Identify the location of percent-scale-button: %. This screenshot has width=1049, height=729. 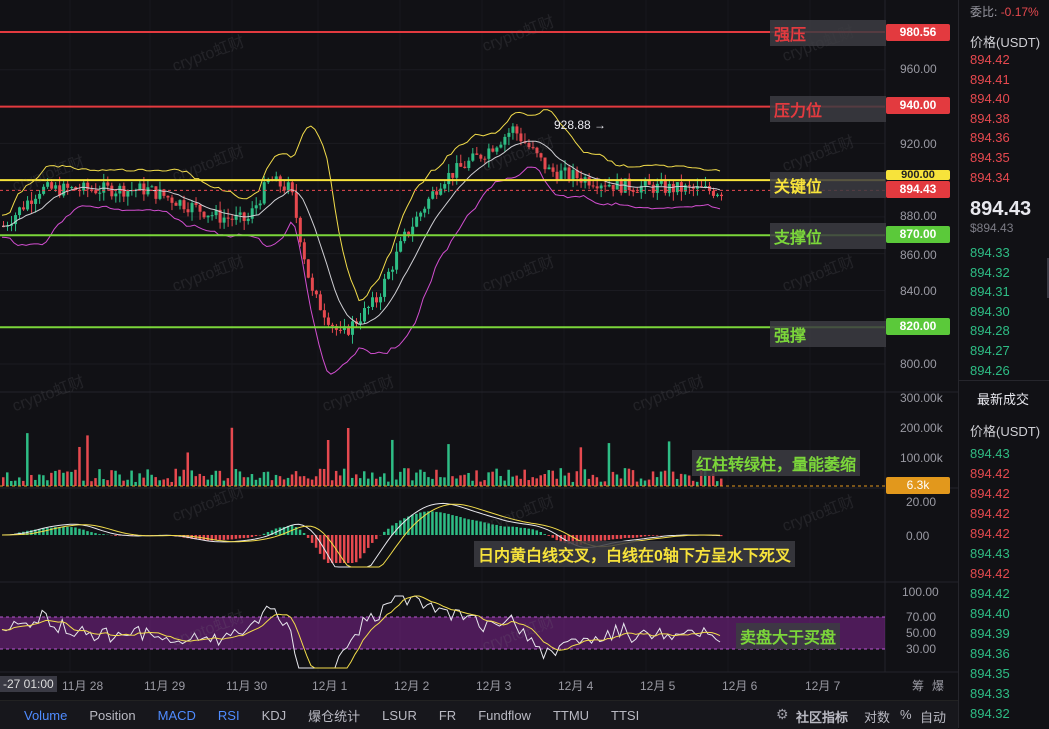
(906, 714).